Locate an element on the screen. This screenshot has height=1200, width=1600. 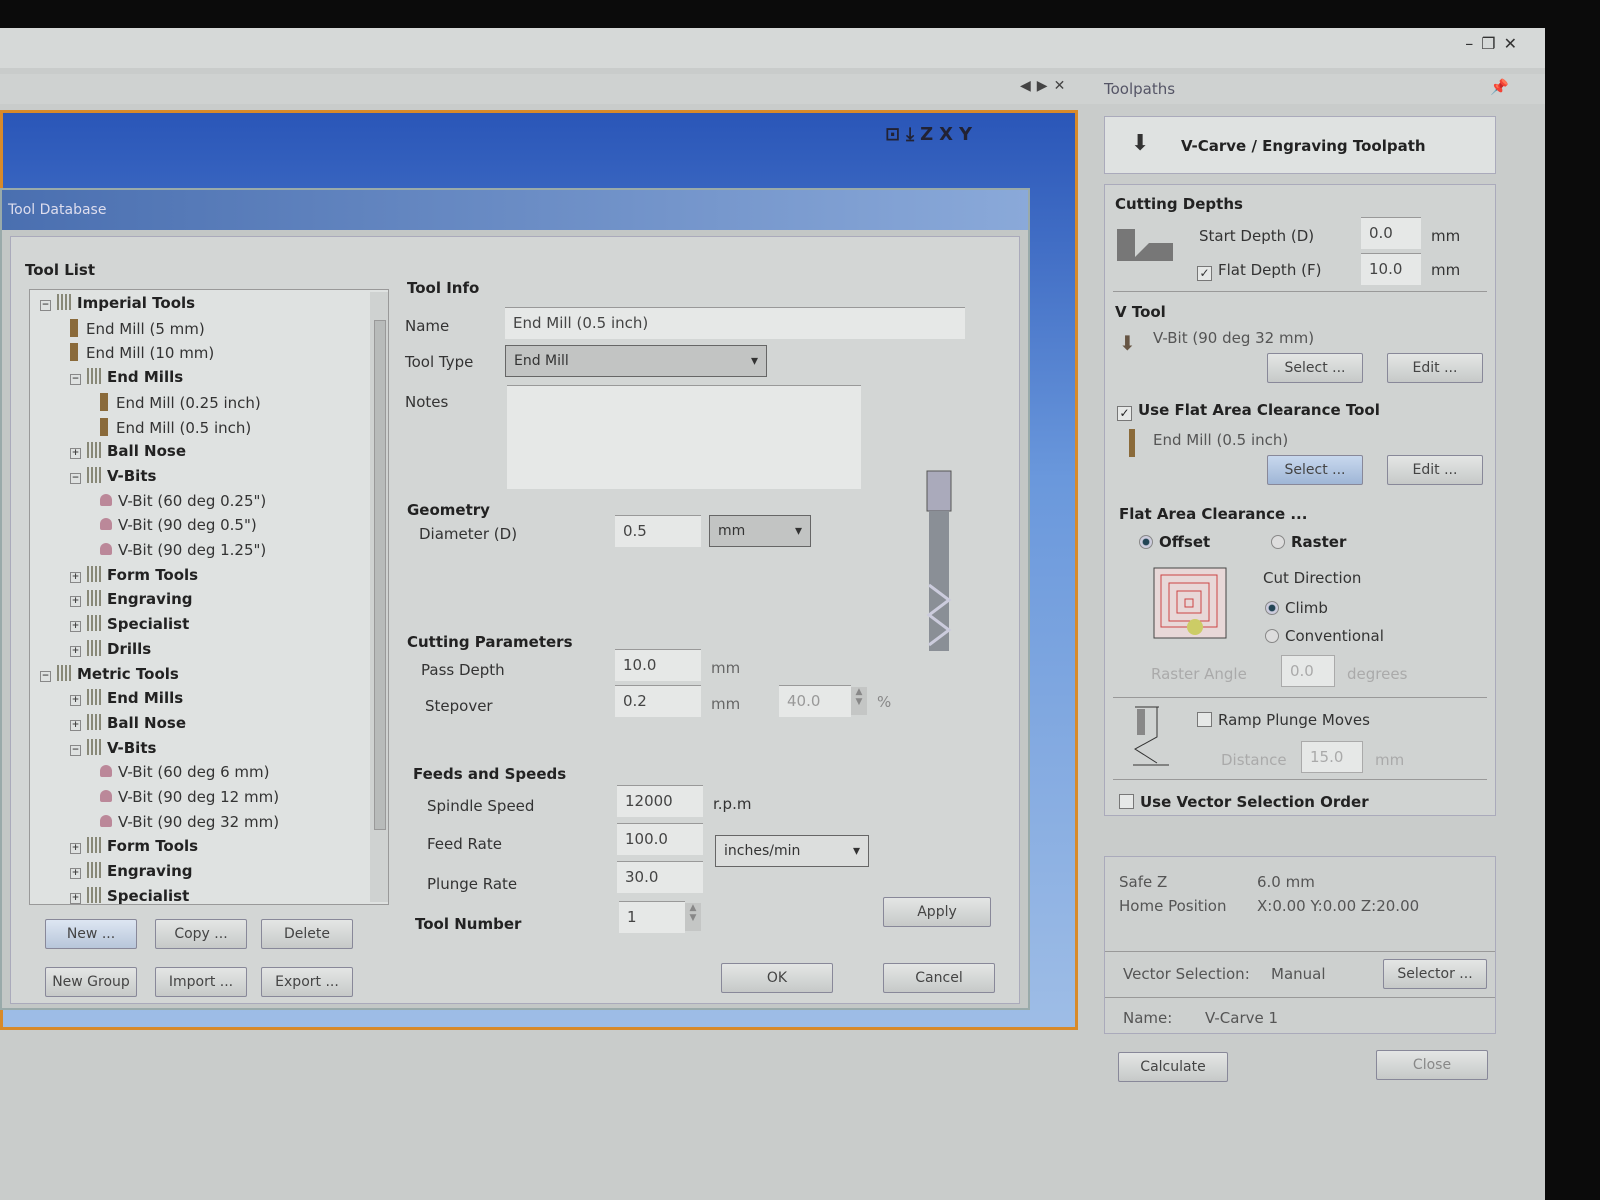
offset-radio: Offset is located at coordinates (1174, 542).